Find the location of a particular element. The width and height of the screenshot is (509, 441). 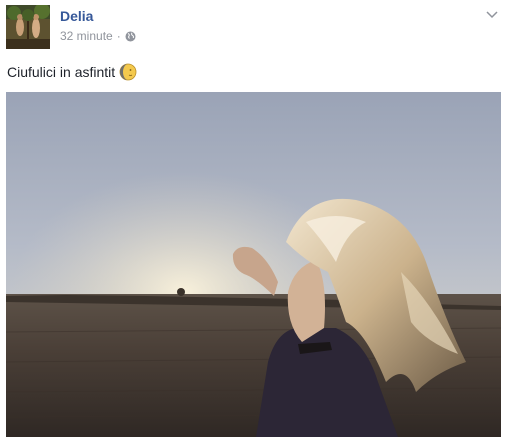

post-text: Ciufulici in asfintit is located at coordinates (72, 72).